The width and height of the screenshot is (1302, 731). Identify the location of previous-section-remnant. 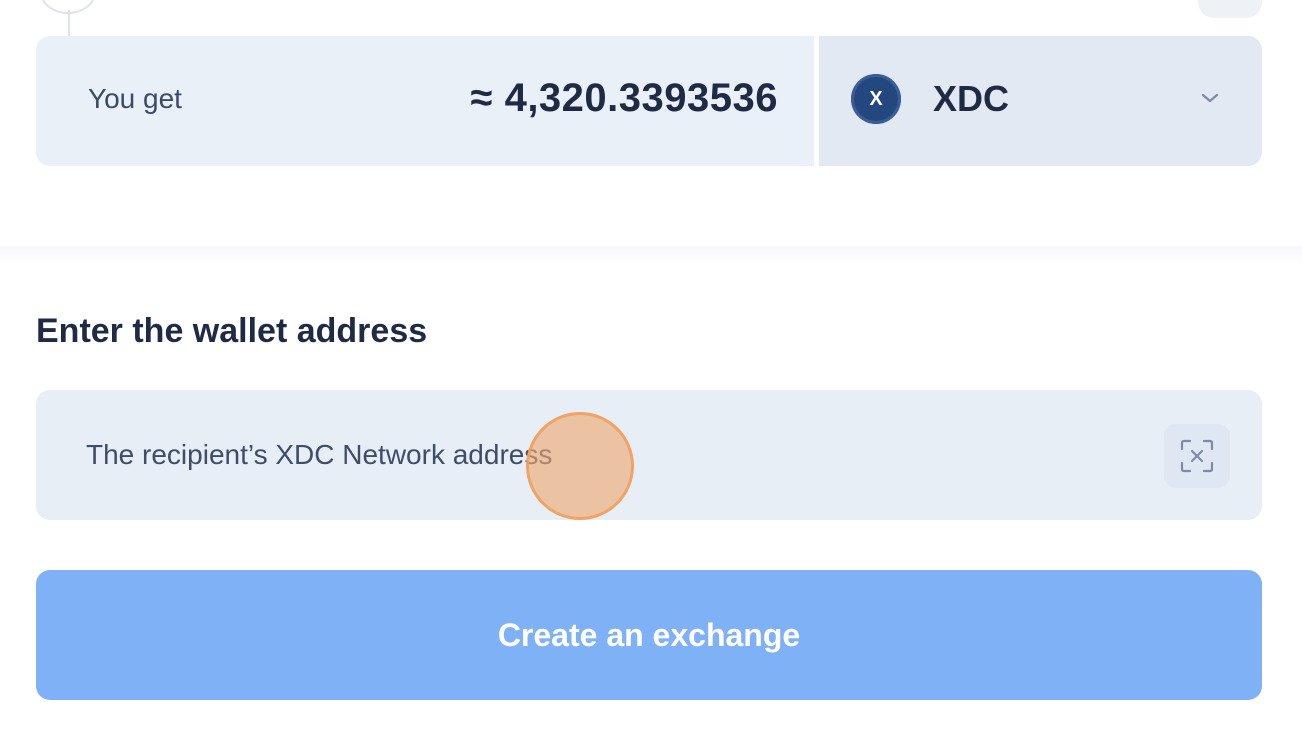
(651, 18).